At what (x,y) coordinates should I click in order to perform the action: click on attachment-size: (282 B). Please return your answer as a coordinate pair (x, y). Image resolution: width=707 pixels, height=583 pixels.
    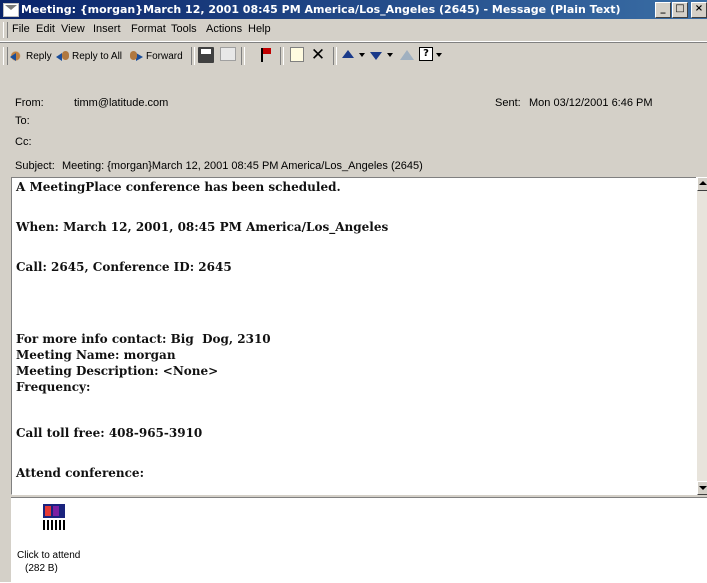
    Looking at the image, I should click on (41, 568).